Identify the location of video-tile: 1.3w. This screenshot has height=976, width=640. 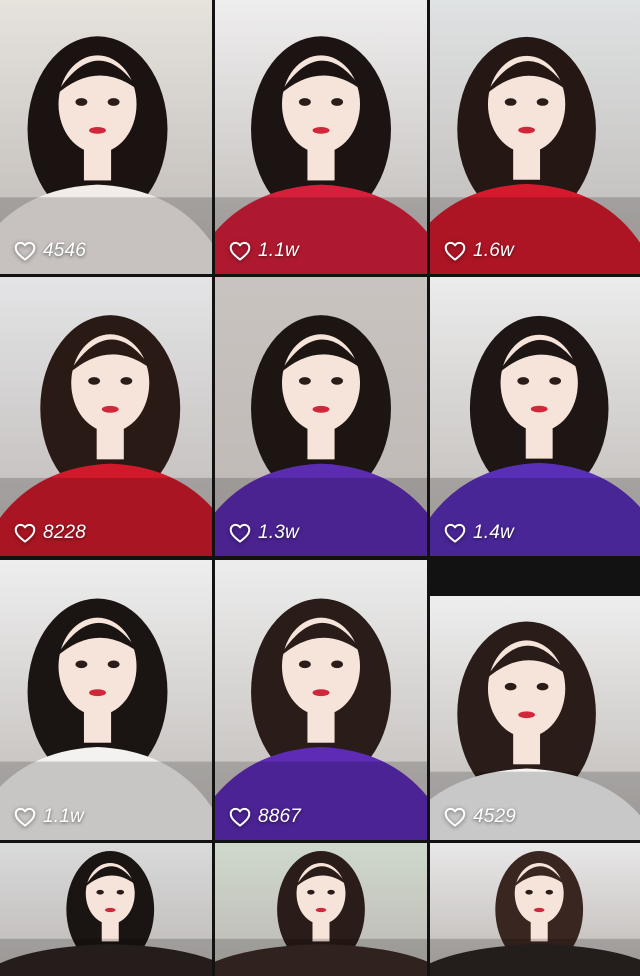
(321, 416).